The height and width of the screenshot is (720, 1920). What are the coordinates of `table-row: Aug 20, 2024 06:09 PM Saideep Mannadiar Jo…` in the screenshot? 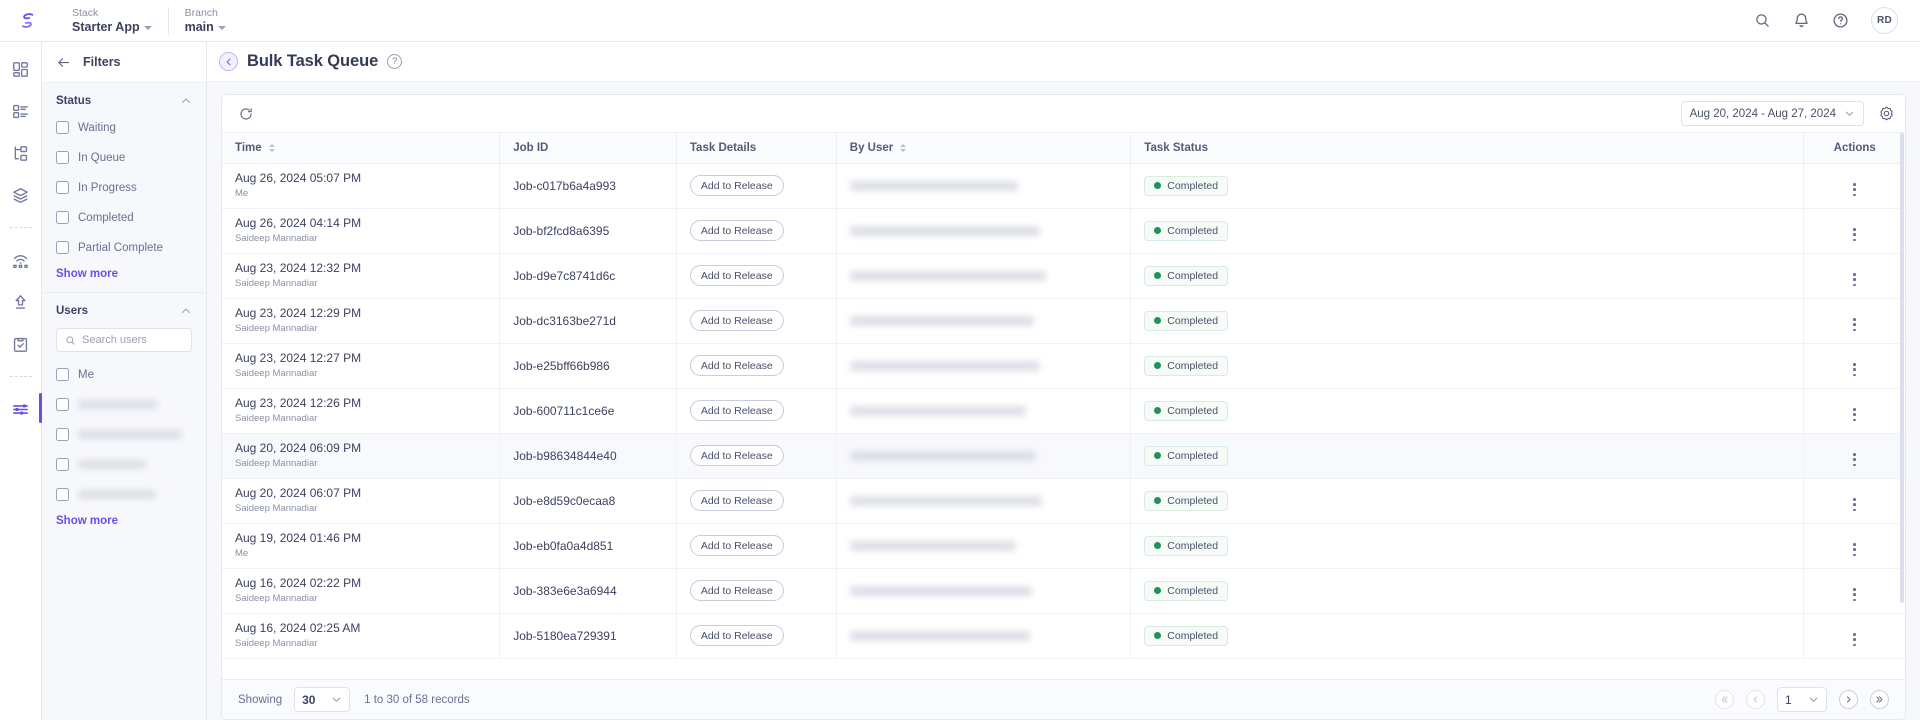 It's located at (1063, 456).